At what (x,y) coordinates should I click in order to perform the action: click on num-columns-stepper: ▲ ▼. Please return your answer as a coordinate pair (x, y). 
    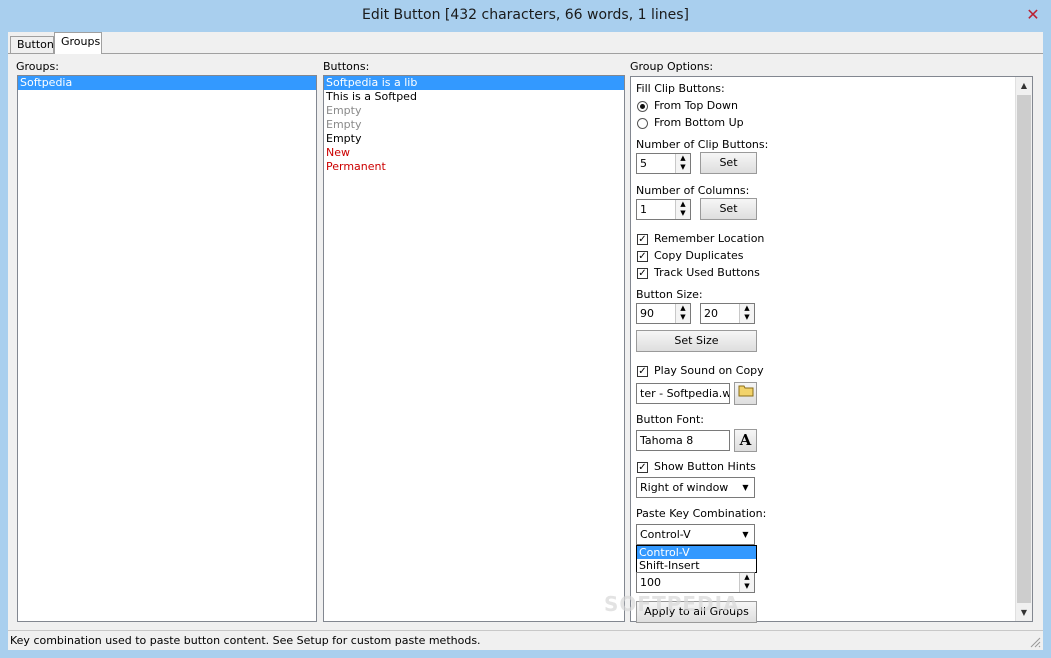
    Looking at the image, I should click on (682, 209).